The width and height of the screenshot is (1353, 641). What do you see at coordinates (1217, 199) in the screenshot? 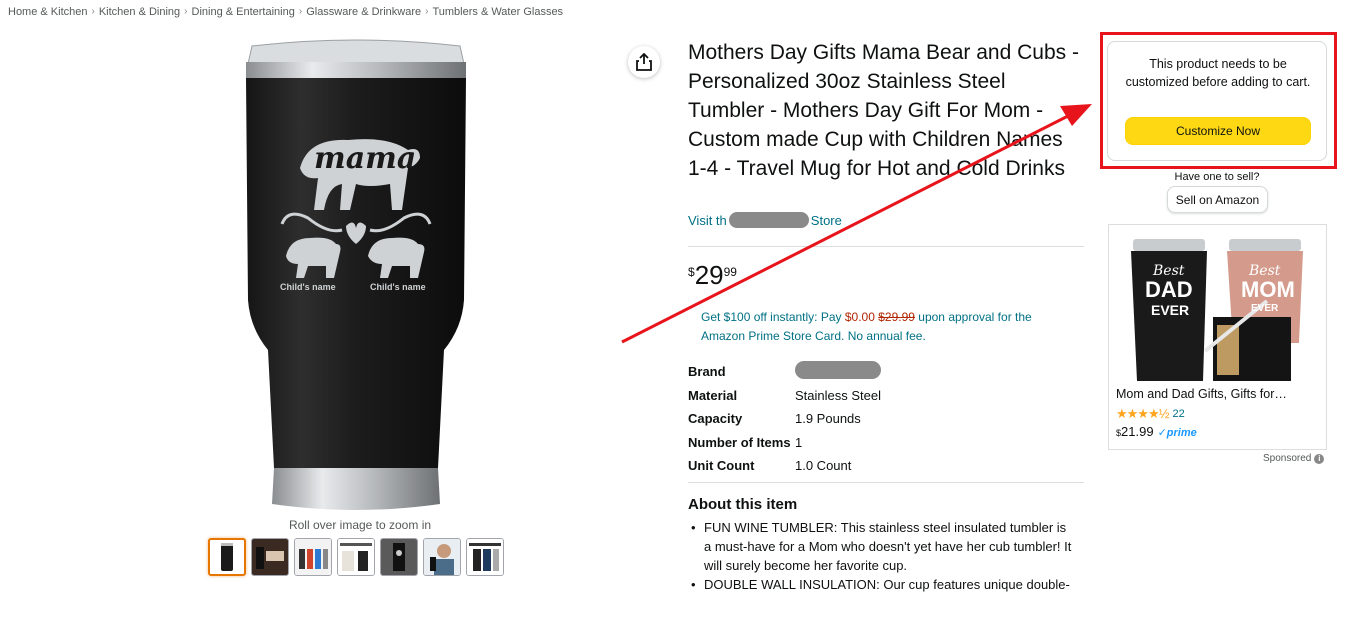
I see `sell-on-amazon-button: Sell on Amazon` at bounding box center [1217, 199].